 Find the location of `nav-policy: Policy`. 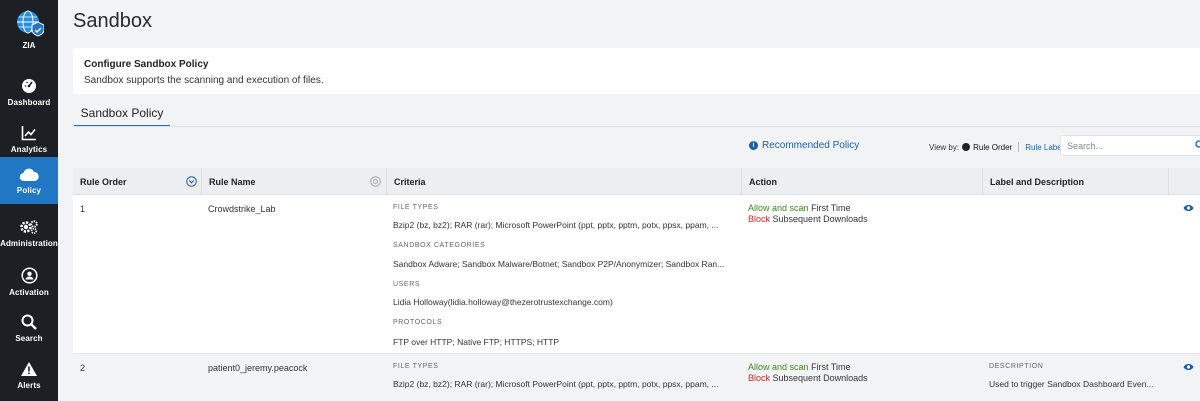

nav-policy: Policy is located at coordinates (29, 180).